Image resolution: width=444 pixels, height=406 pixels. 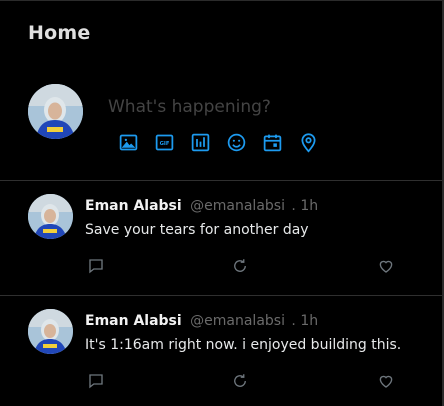 I want to click on emoji-icon, so click(x=236, y=142).